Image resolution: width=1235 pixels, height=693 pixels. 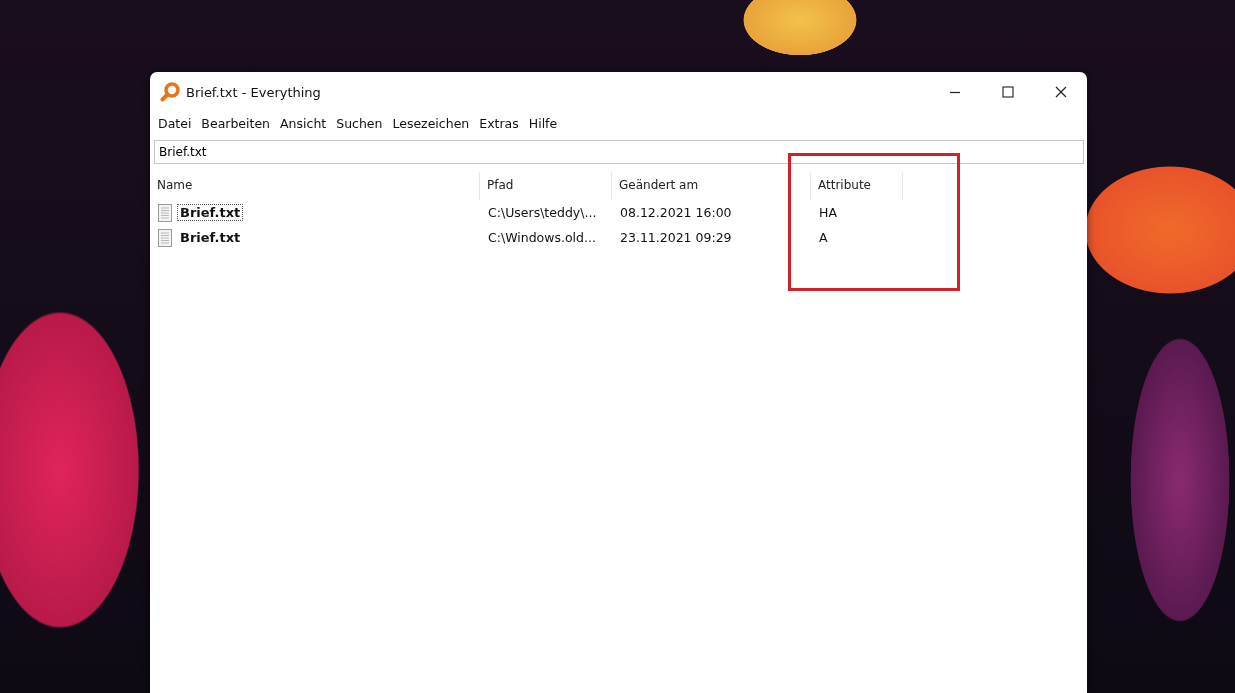 I want to click on maximize-icon, so click(x=1007, y=92).